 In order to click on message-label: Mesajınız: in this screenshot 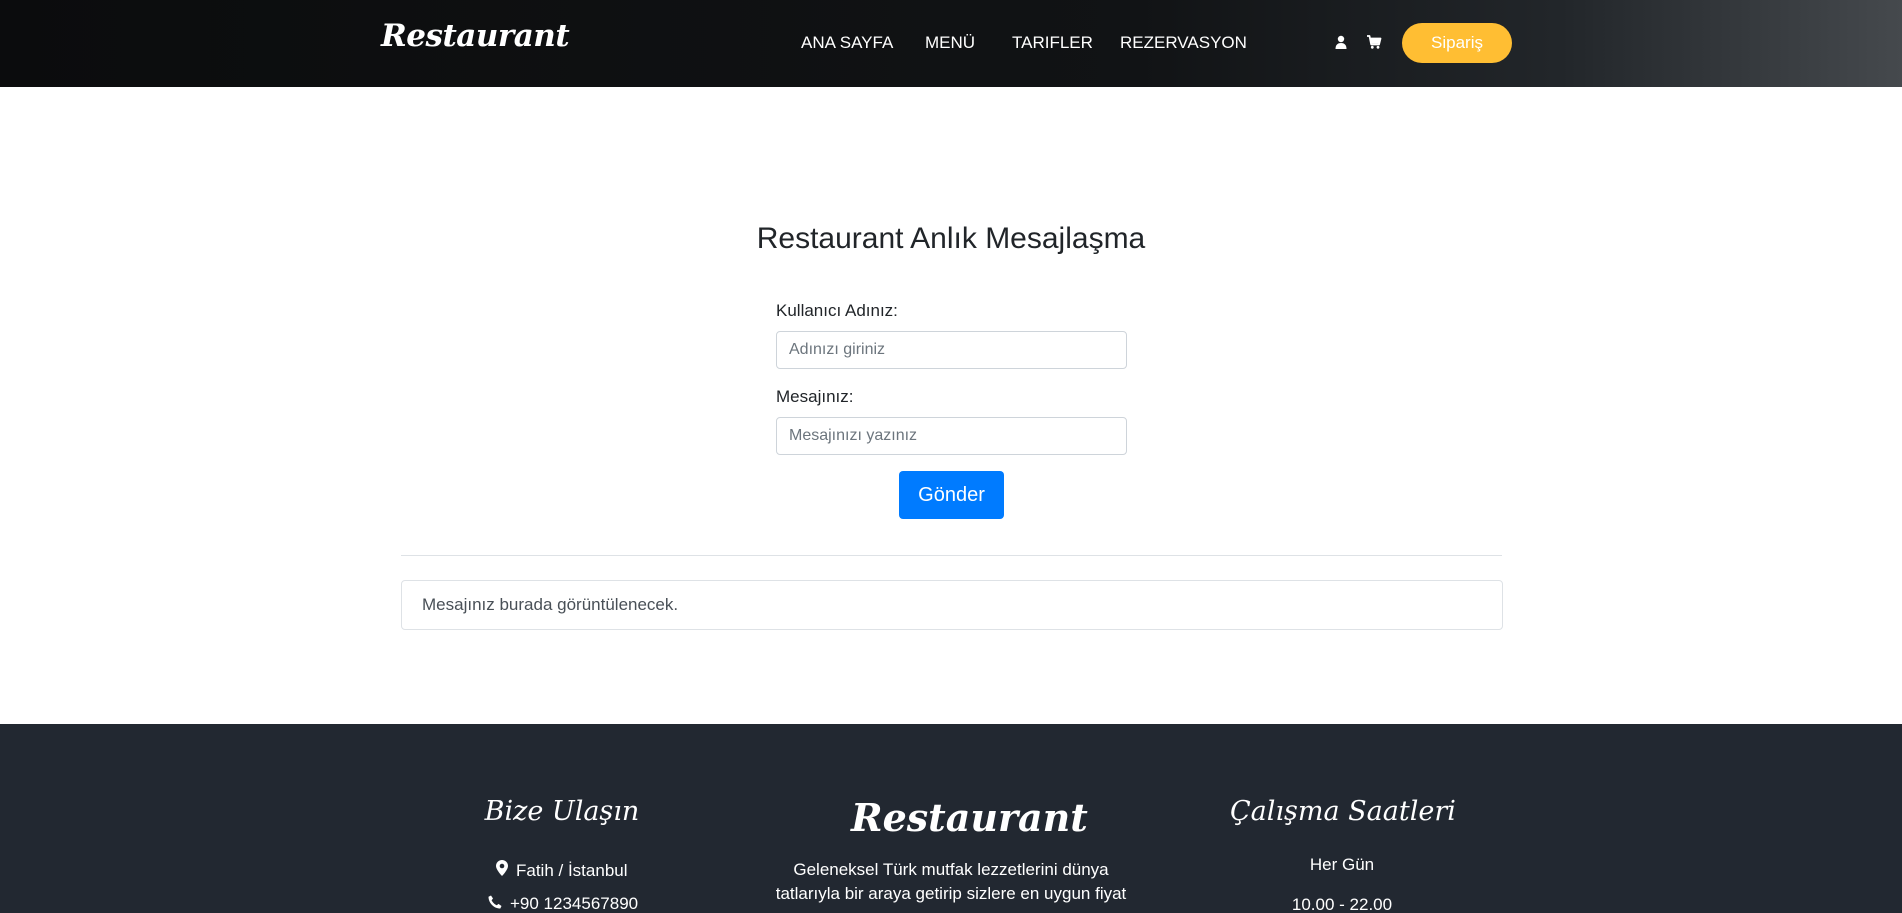, I will do `click(815, 396)`.